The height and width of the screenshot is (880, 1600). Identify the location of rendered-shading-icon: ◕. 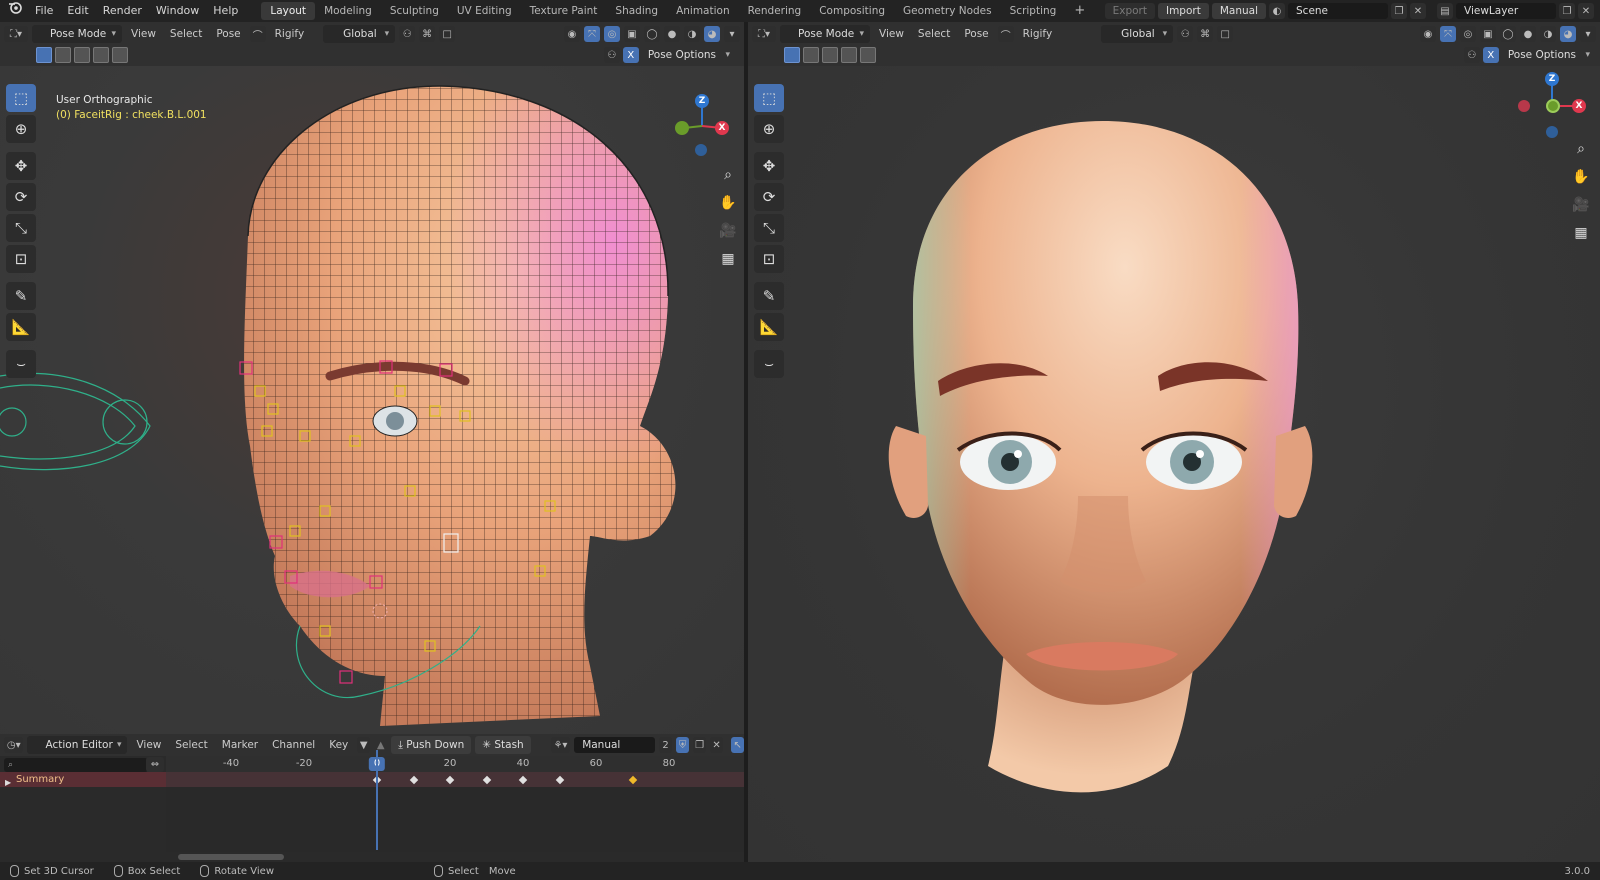
(1568, 34).